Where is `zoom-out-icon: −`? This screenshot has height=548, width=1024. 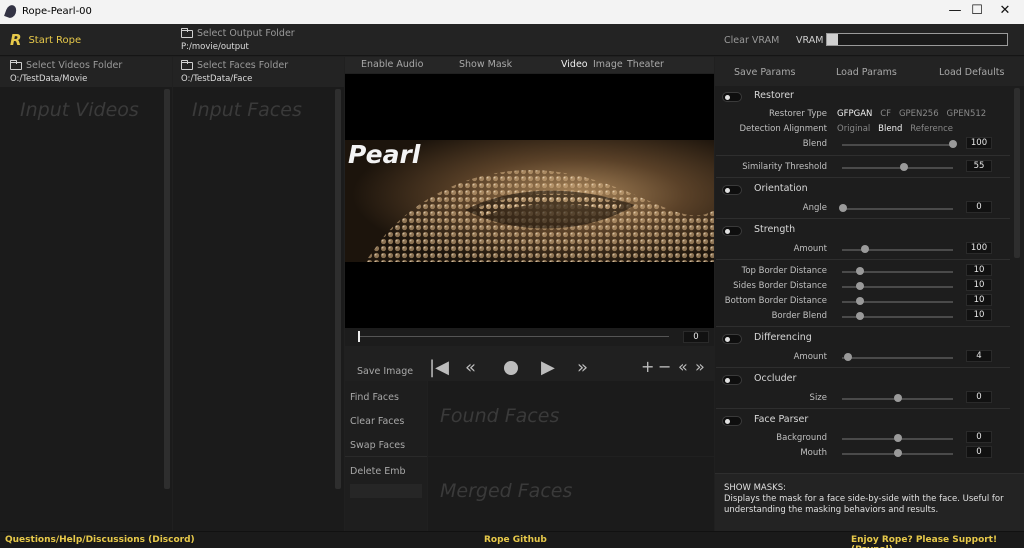
zoom-out-icon: − is located at coordinates (664, 366).